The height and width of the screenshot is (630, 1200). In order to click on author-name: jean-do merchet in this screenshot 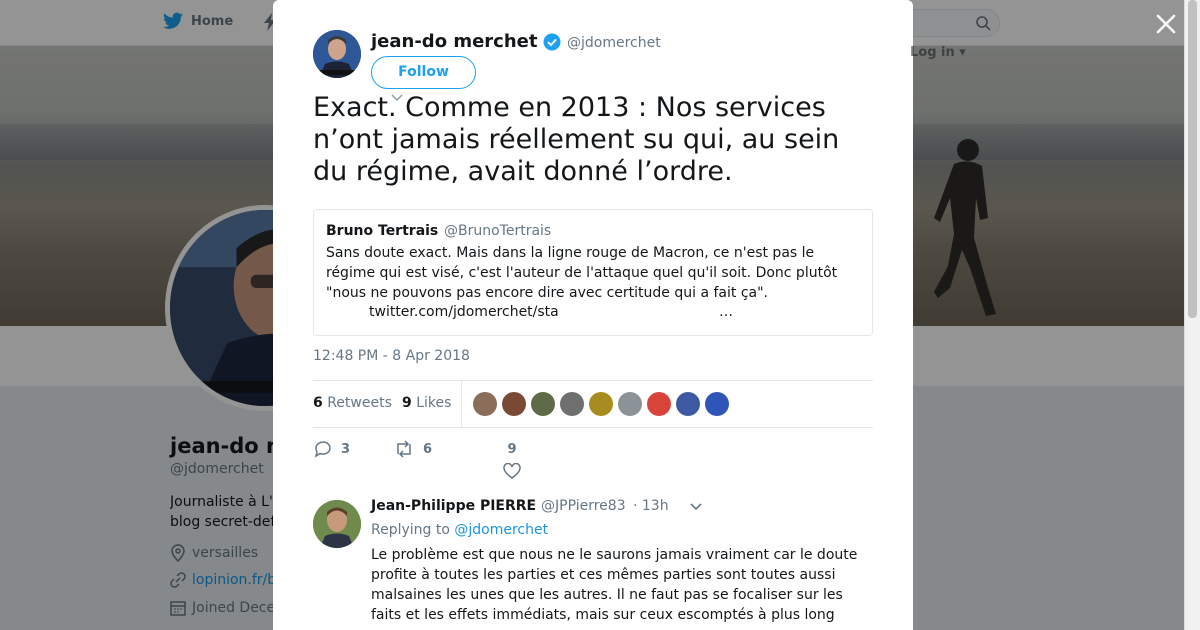, I will do `click(466, 41)`.